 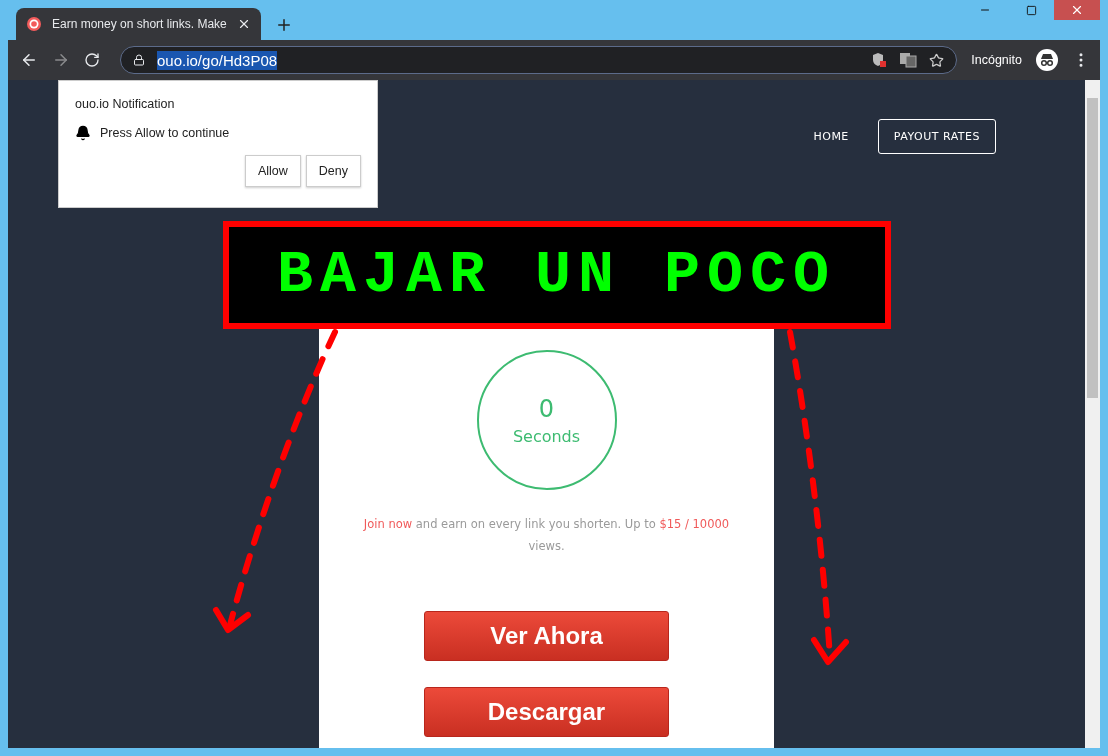 What do you see at coordinates (539, 60) in the screenshot?
I see `address-bar: ouo.io/go/Hd3P08` at bounding box center [539, 60].